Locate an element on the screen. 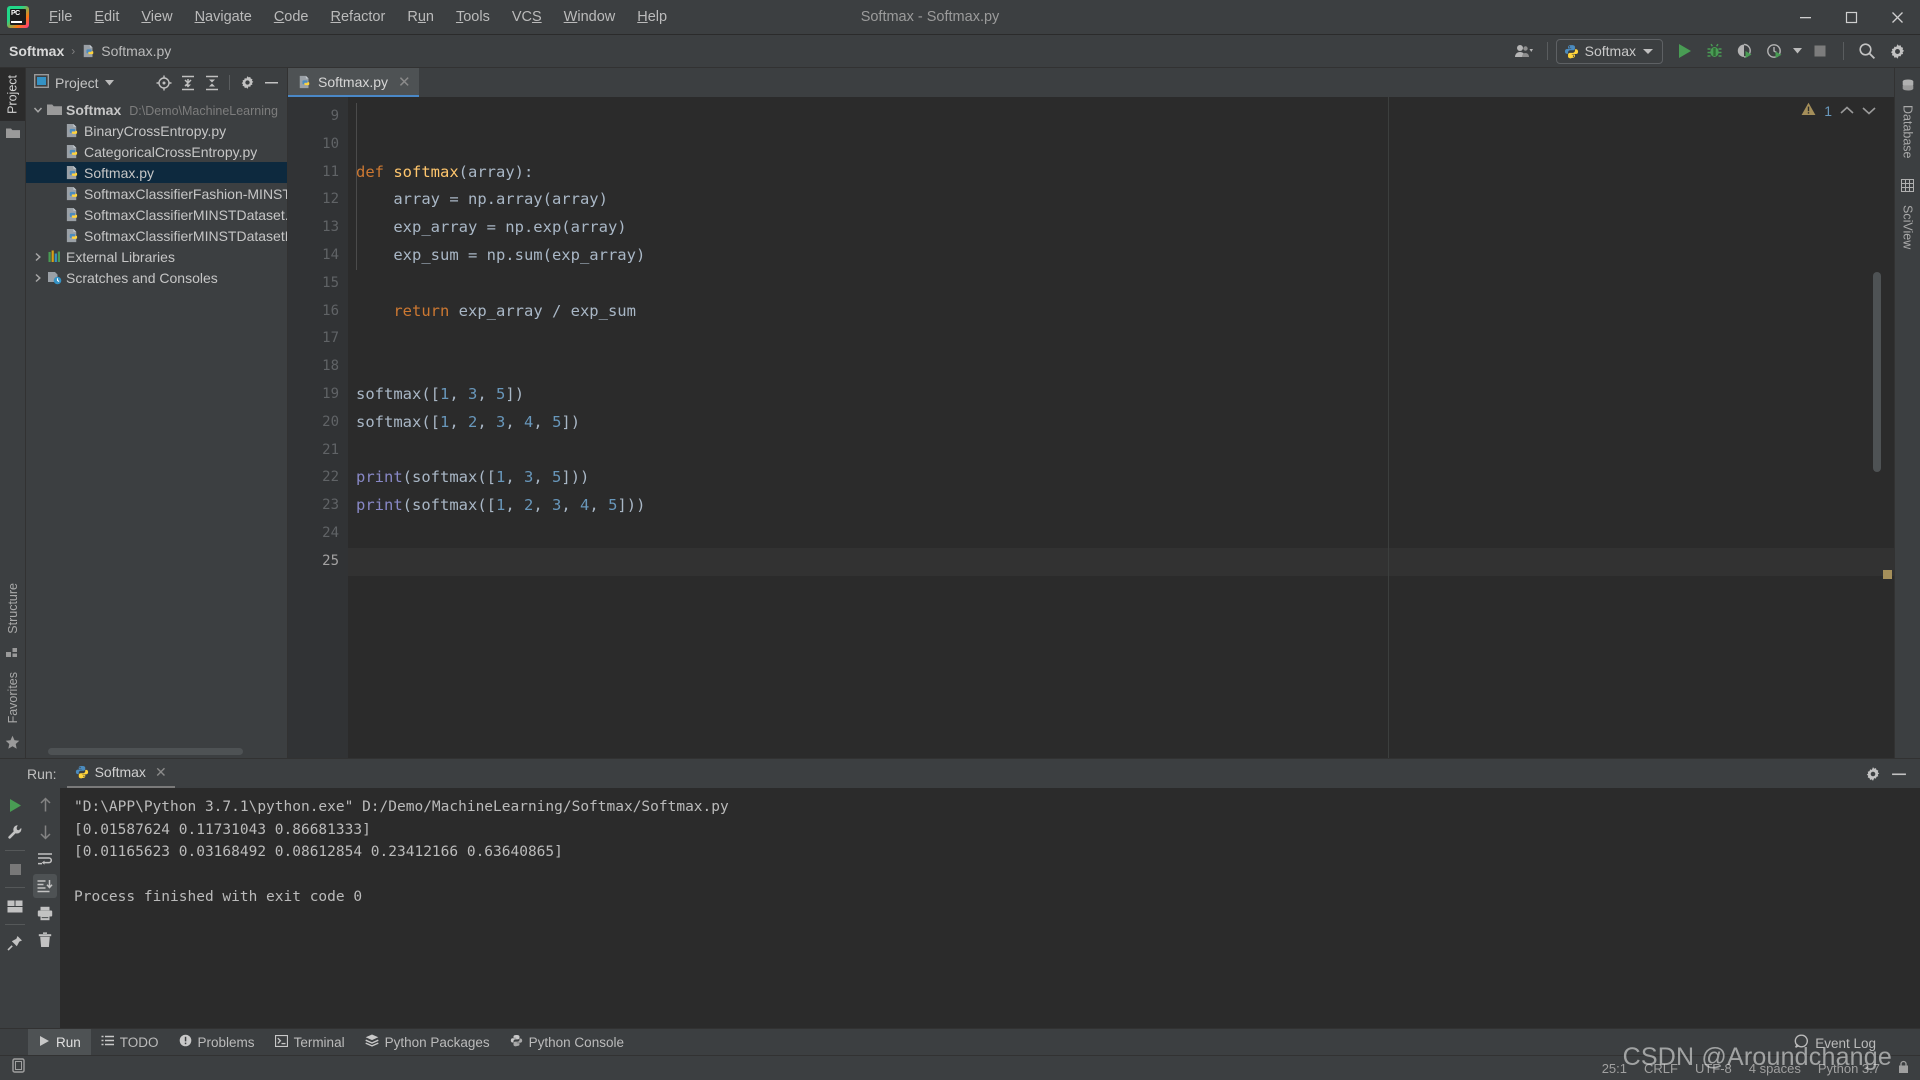 Image resolution: width=1920 pixels, height=1080 pixels. indent-setting: 4 spaces is located at coordinates (1775, 1068).